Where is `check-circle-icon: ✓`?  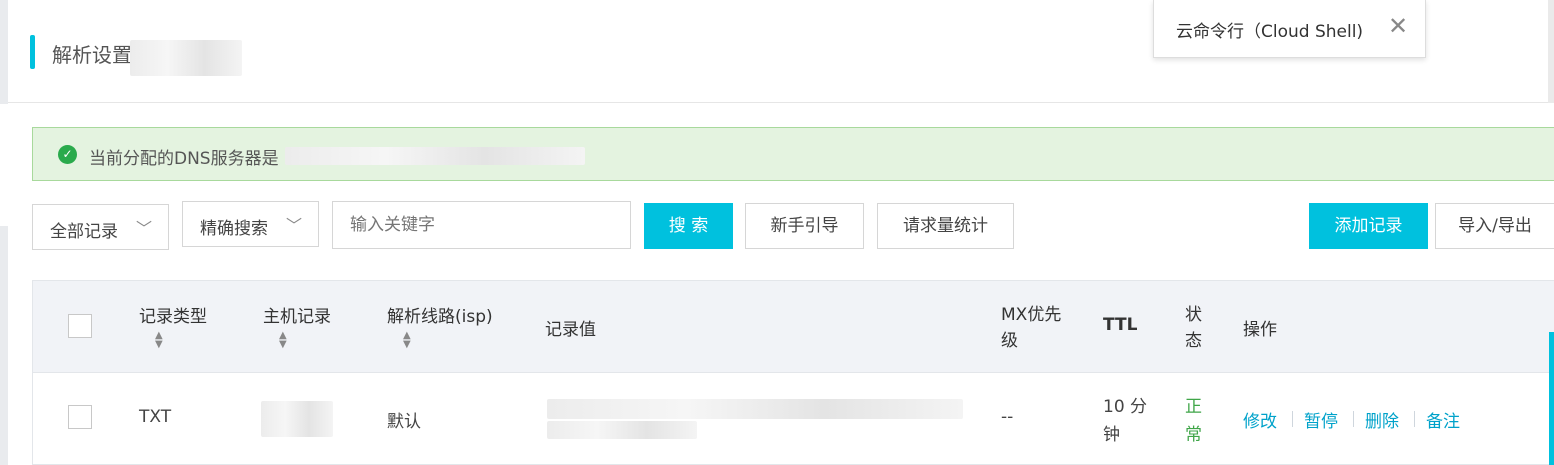
check-circle-icon: ✓ is located at coordinates (67, 154).